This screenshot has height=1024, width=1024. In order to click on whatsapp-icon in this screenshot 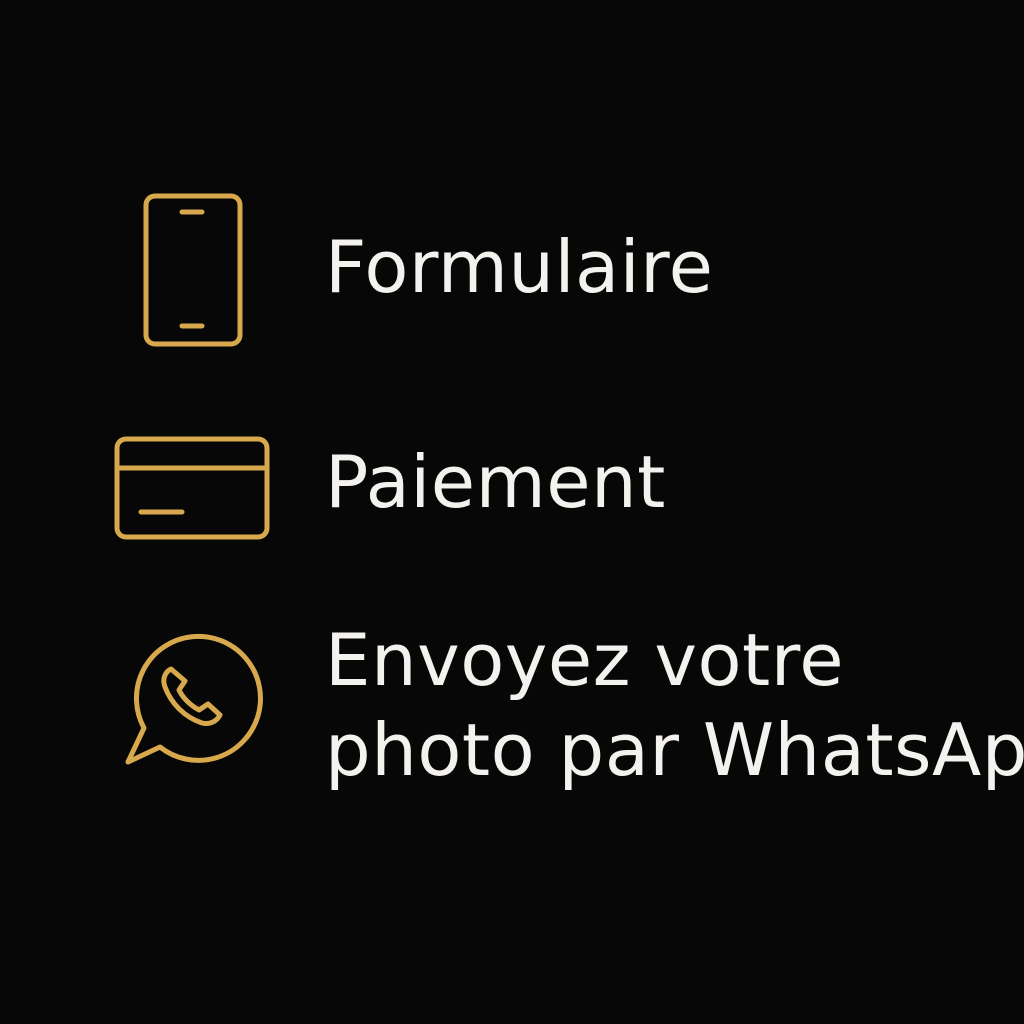, I will do `click(193, 695)`.